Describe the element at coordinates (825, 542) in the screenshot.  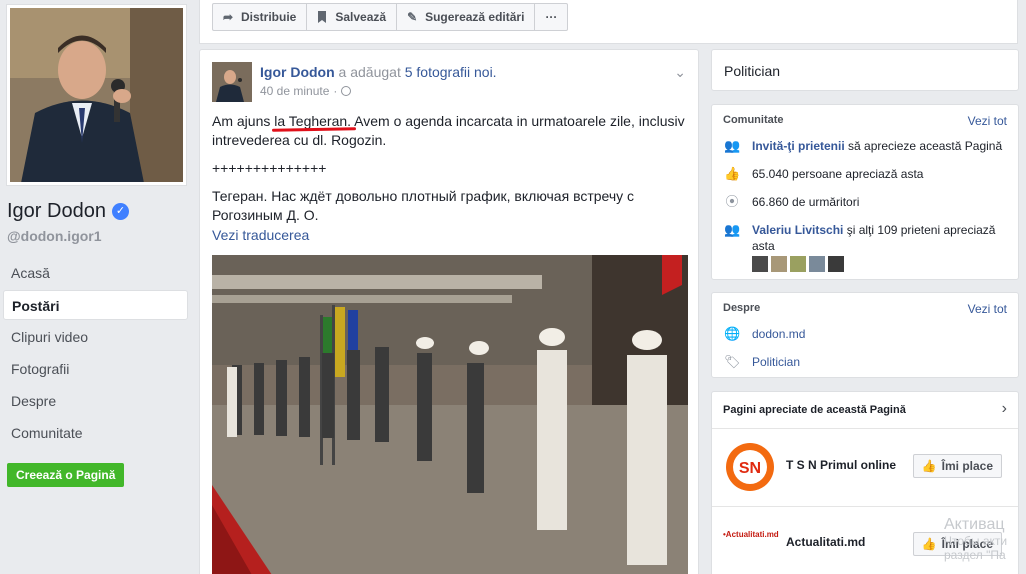
I see `liked-page-name: Actualitati.md` at that location.